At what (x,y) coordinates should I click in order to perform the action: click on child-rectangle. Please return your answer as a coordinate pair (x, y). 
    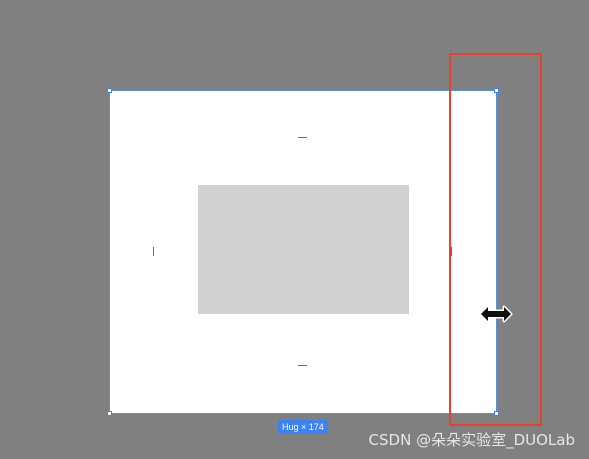
    Looking at the image, I should click on (303, 249).